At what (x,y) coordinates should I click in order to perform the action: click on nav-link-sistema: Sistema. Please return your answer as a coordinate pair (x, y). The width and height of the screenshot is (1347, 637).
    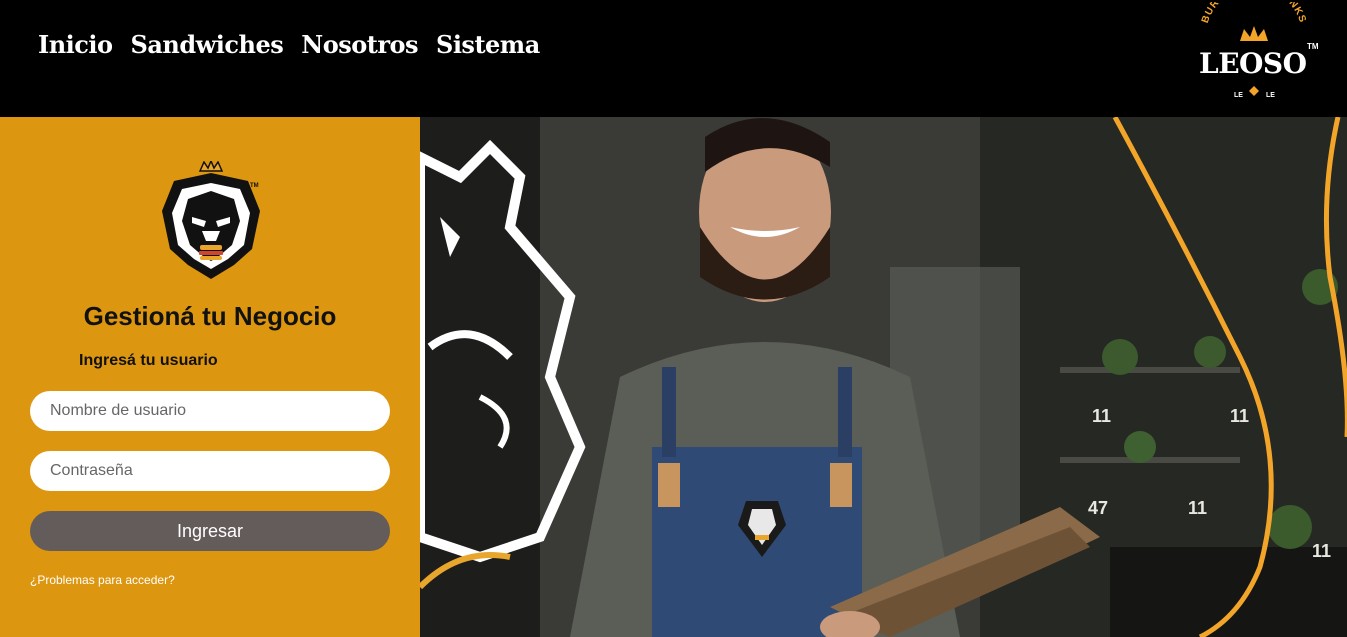
    Looking at the image, I should click on (488, 44).